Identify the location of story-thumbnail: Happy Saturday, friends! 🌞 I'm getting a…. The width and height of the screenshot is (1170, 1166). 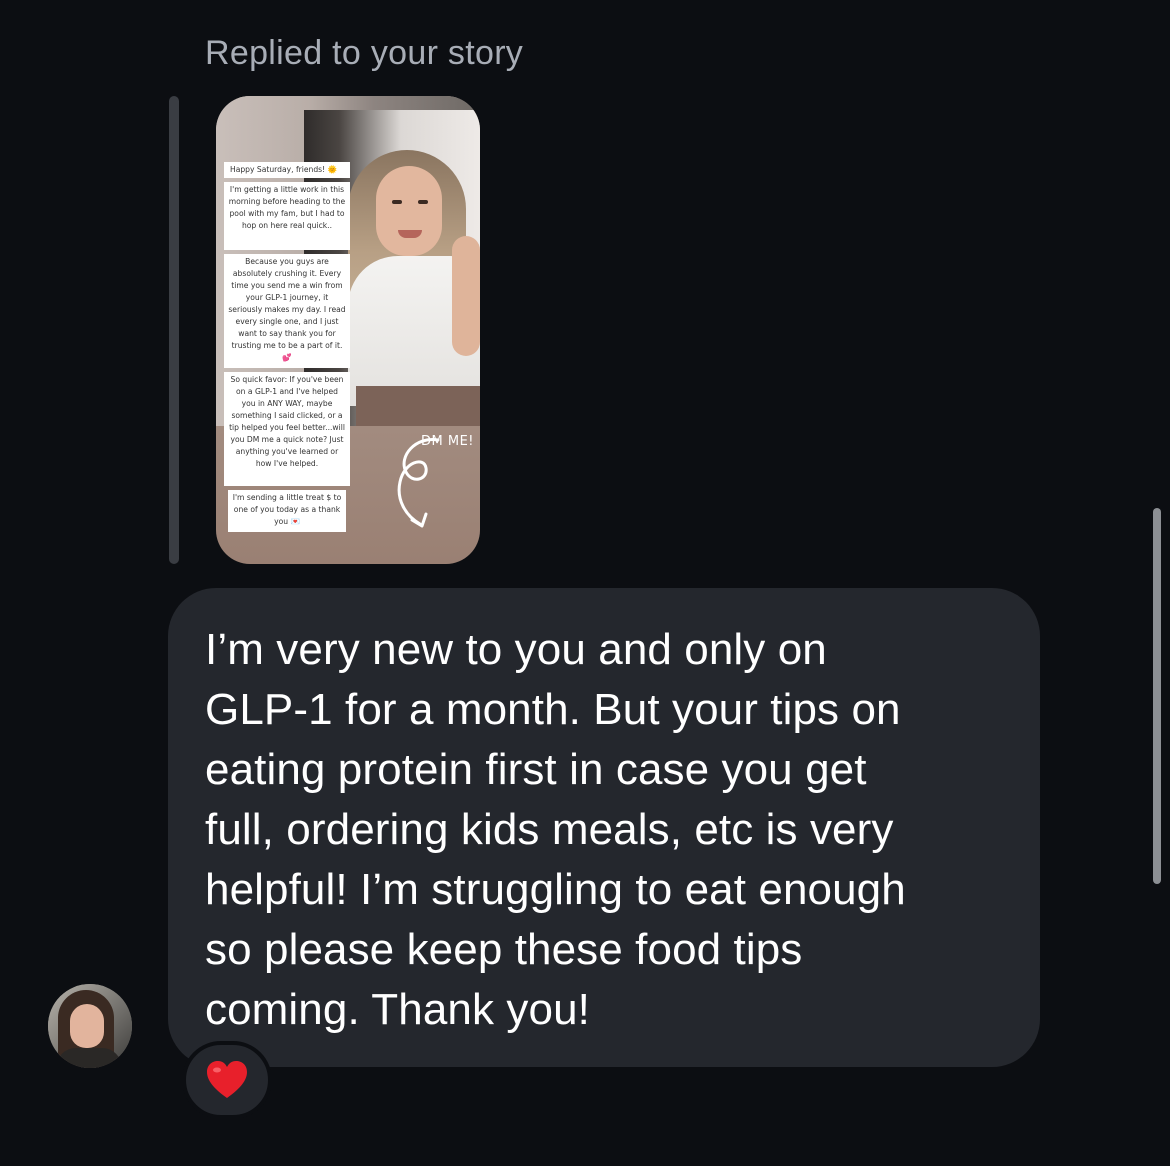
(348, 330).